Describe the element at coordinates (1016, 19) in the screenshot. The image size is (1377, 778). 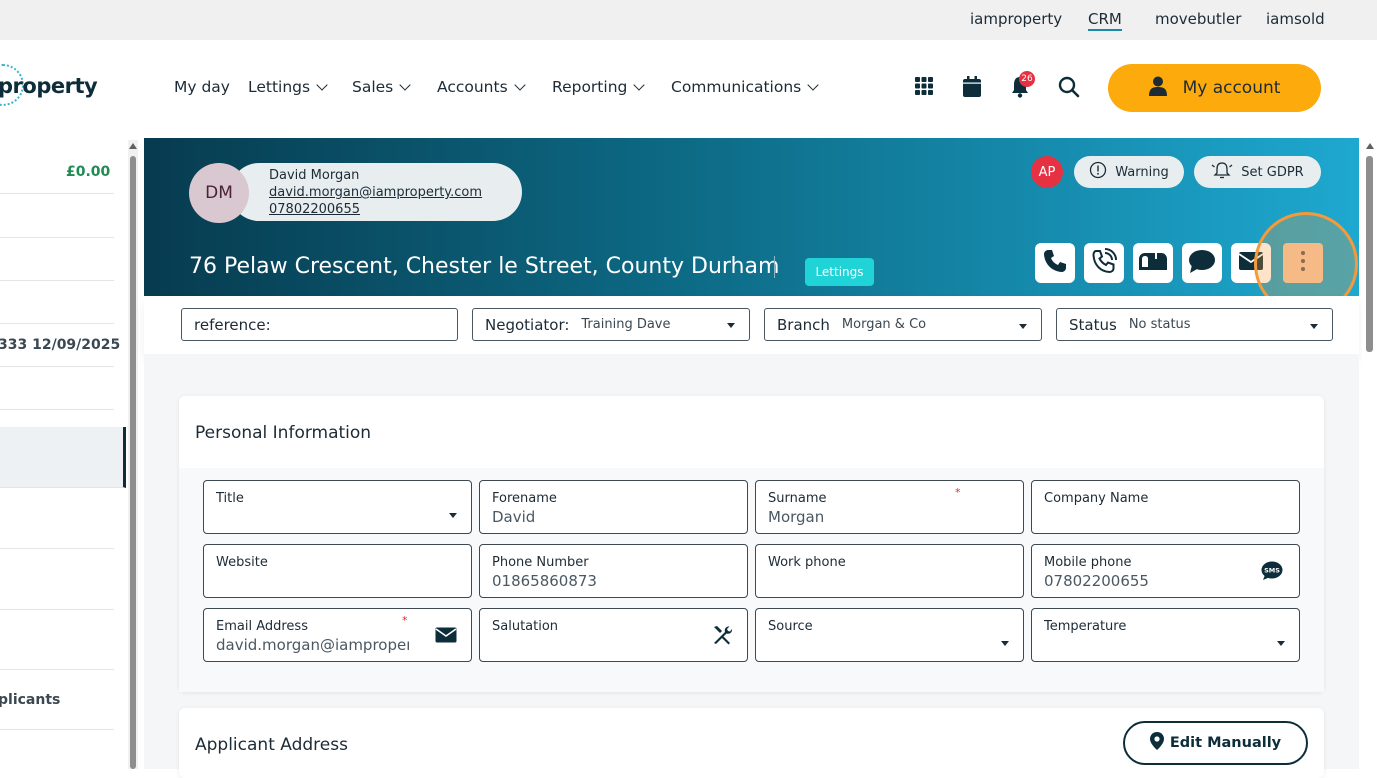
I see `topbar-link-iamproperty: iamproperty` at that location.